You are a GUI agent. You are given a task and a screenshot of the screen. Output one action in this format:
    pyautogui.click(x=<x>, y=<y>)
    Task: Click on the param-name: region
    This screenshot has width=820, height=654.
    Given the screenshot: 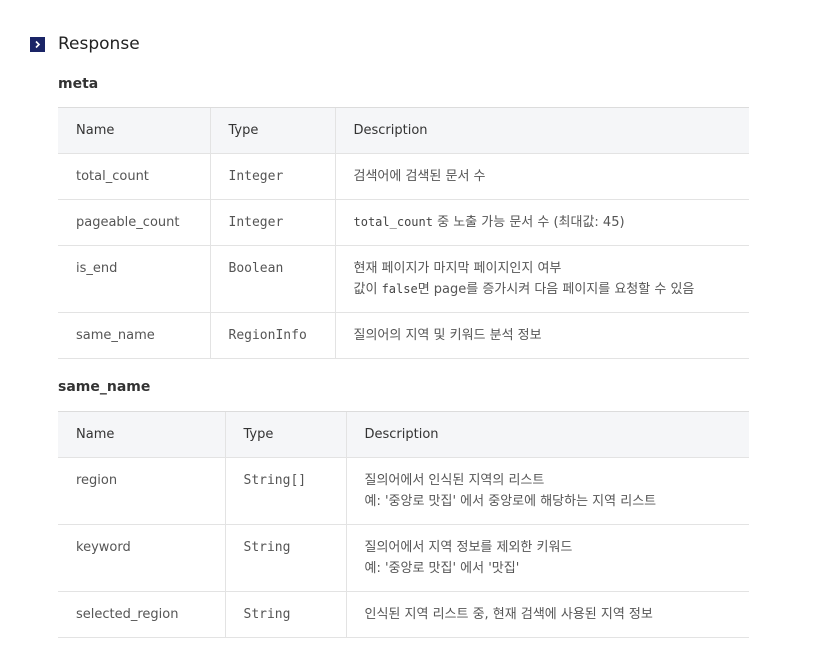 What is the action you would take?
    pyautogui.click(x=141, y=491)
    